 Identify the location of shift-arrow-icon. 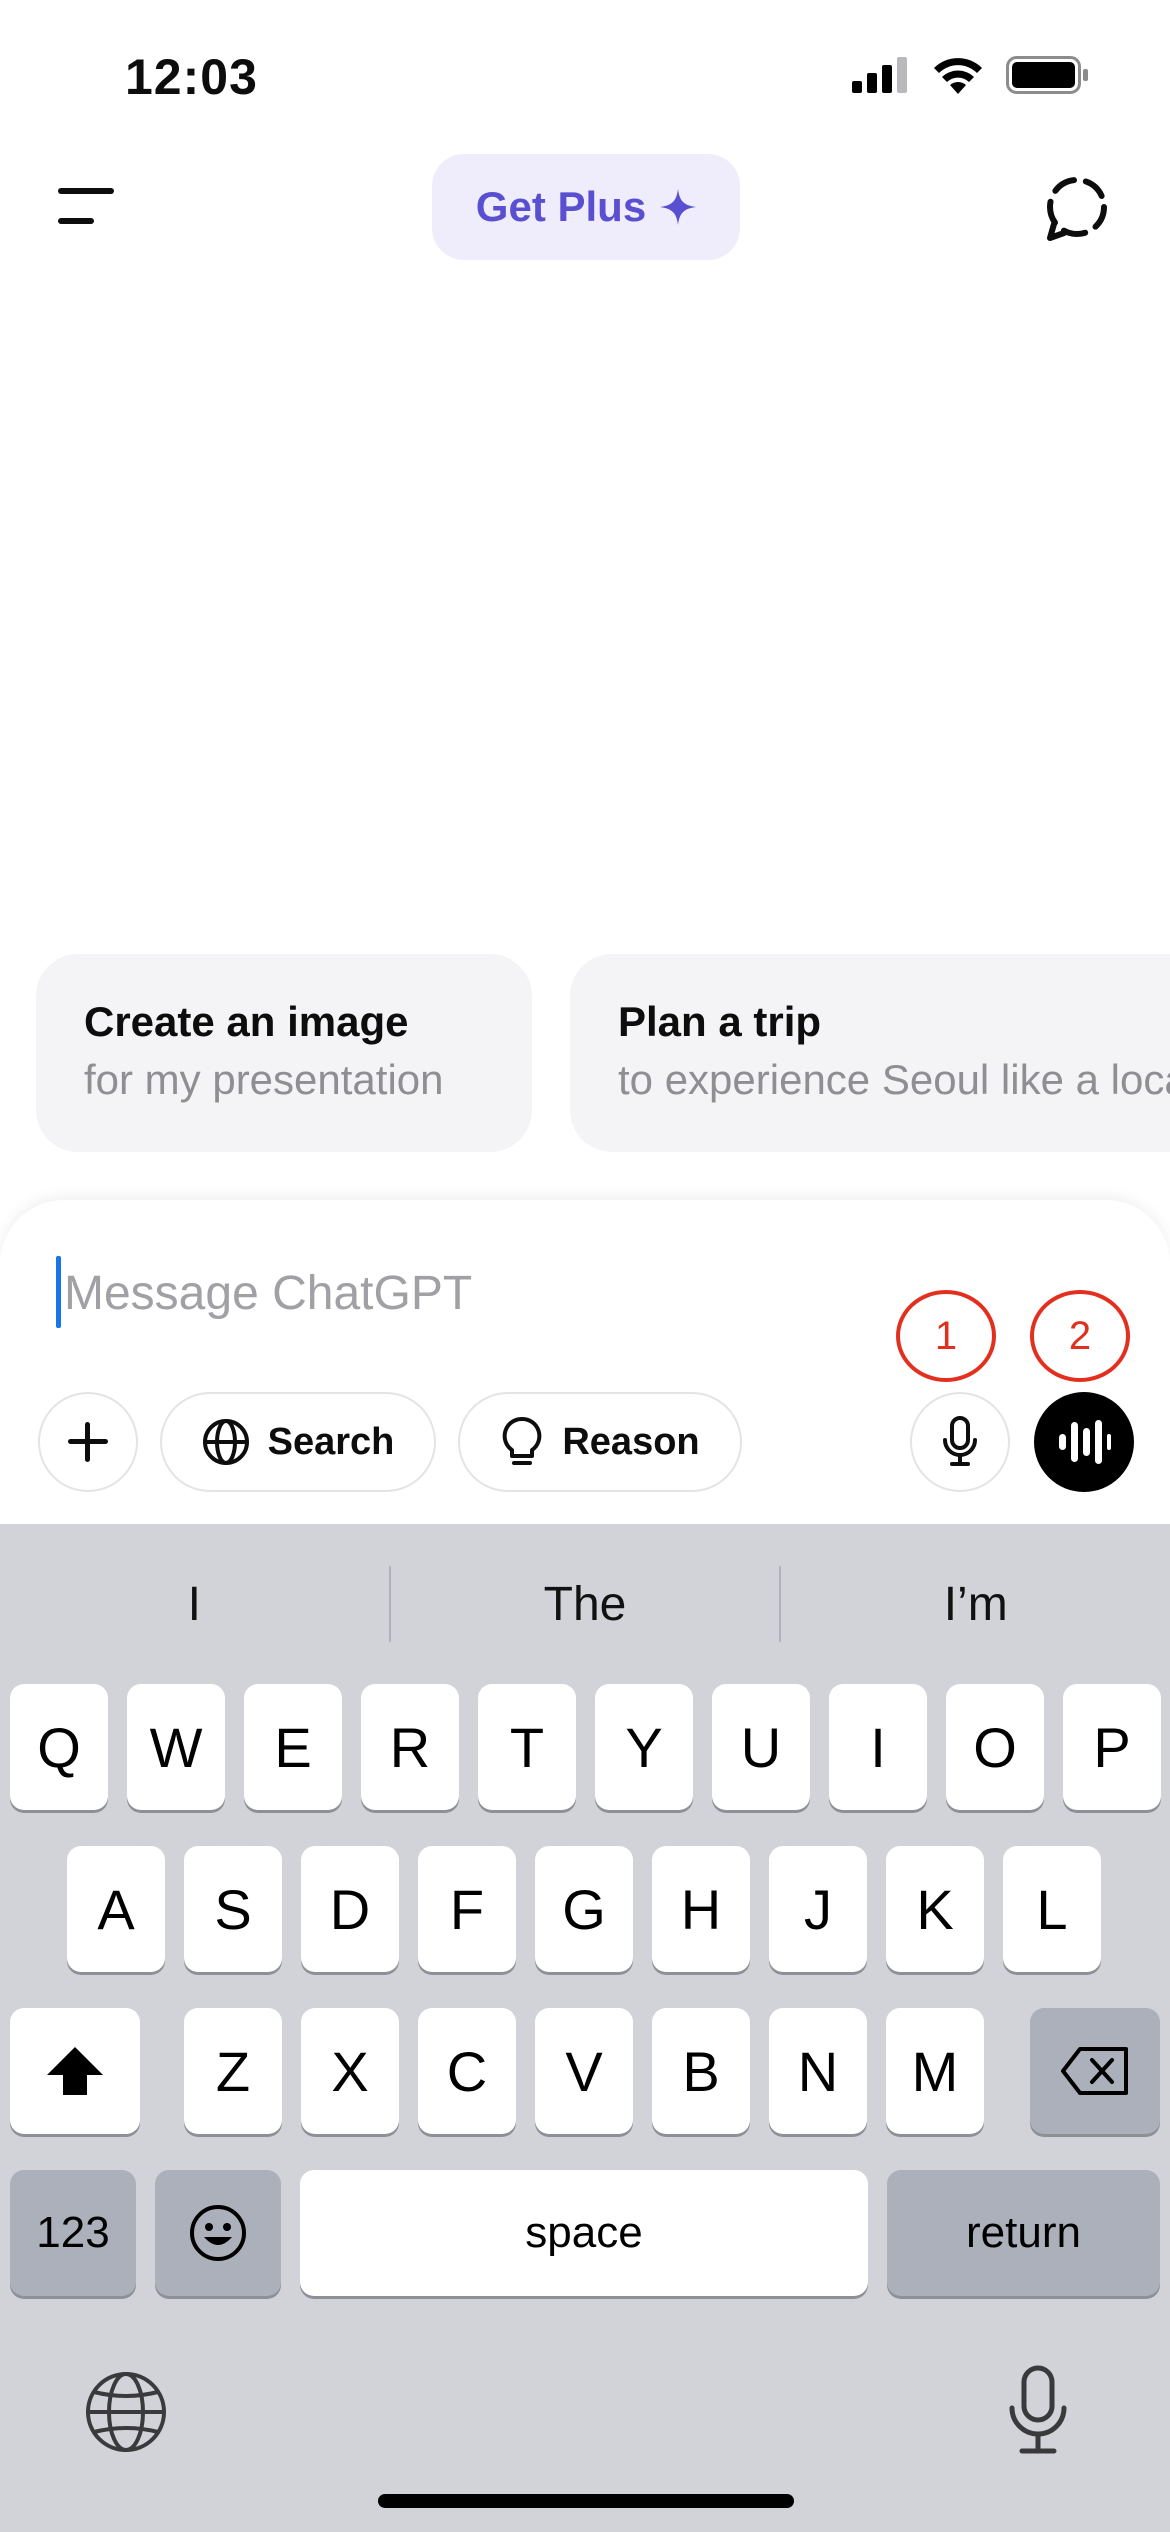
(75, 2071).